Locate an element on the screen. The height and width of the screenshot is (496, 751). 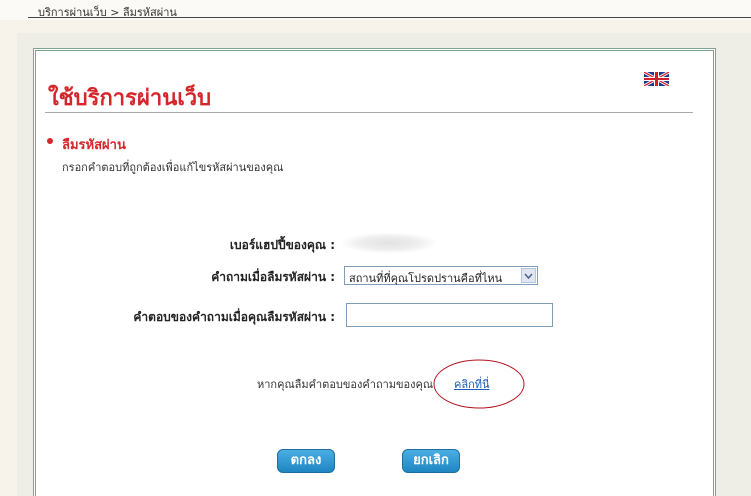
masked-number-value is located at coordinates (389, 243).